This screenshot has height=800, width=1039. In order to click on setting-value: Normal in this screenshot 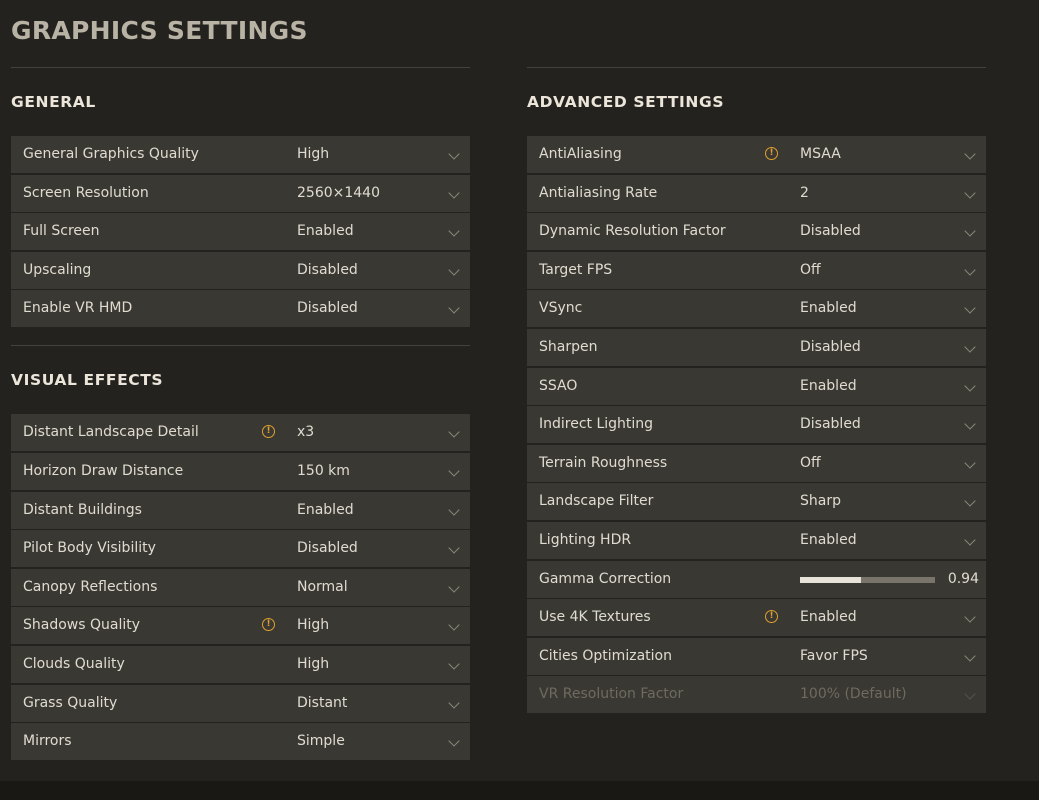, I will do `click(322, 586)`.